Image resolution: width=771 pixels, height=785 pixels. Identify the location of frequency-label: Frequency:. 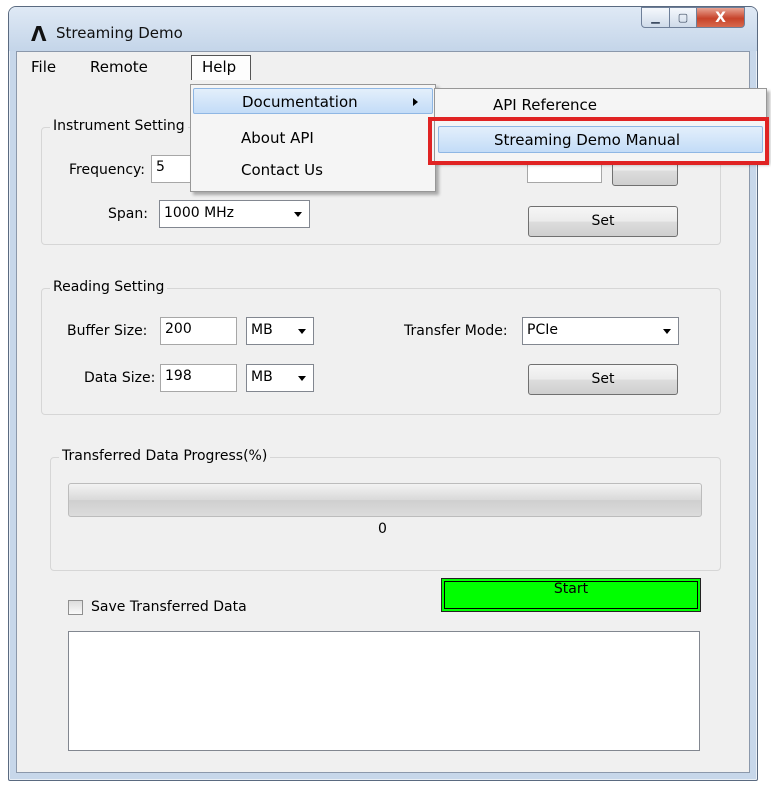
(107, 170).